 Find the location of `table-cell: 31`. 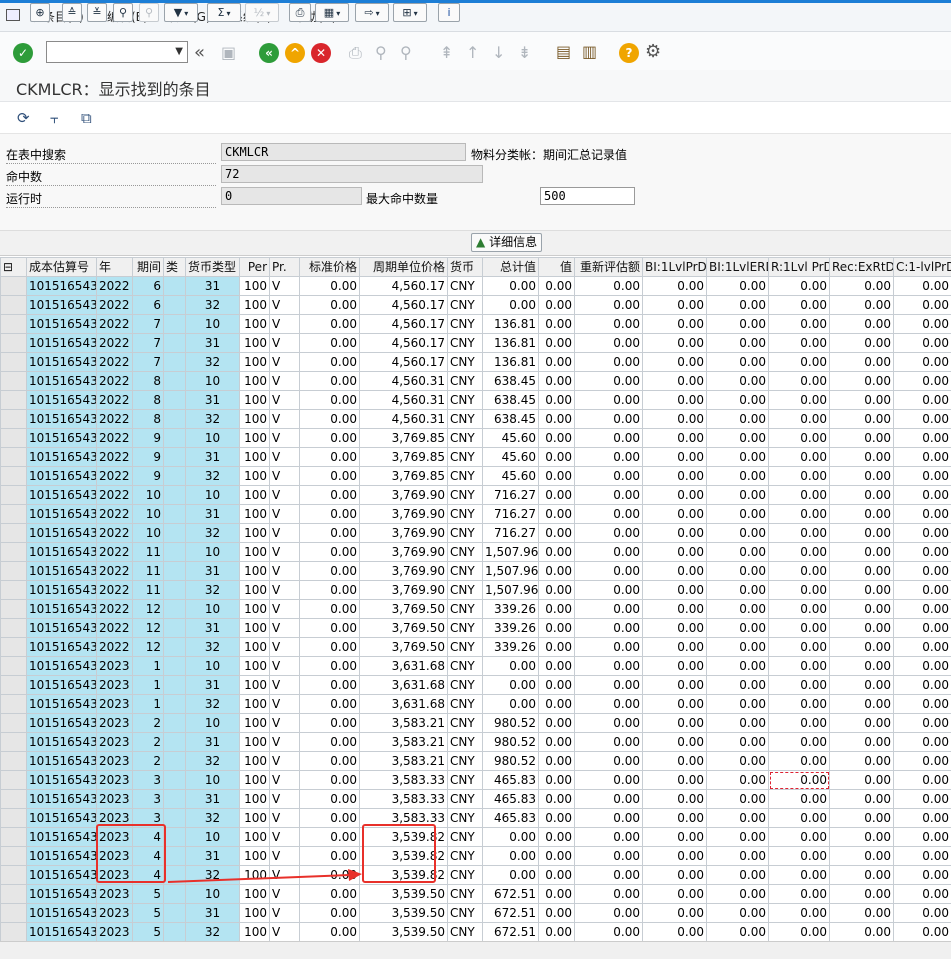

table-cell: 31 is located at coordinates (212, 571).